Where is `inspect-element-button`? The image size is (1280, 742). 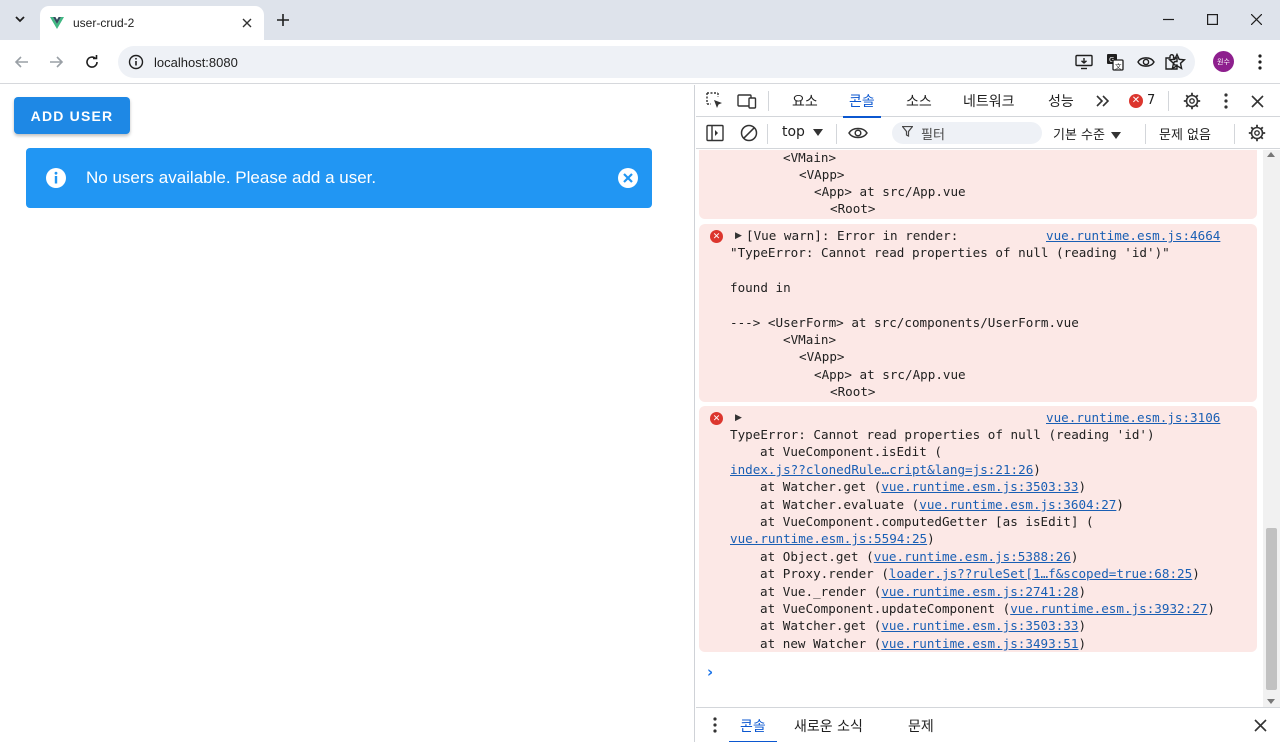
inspect-element-button is located at coordinates (715, 101).